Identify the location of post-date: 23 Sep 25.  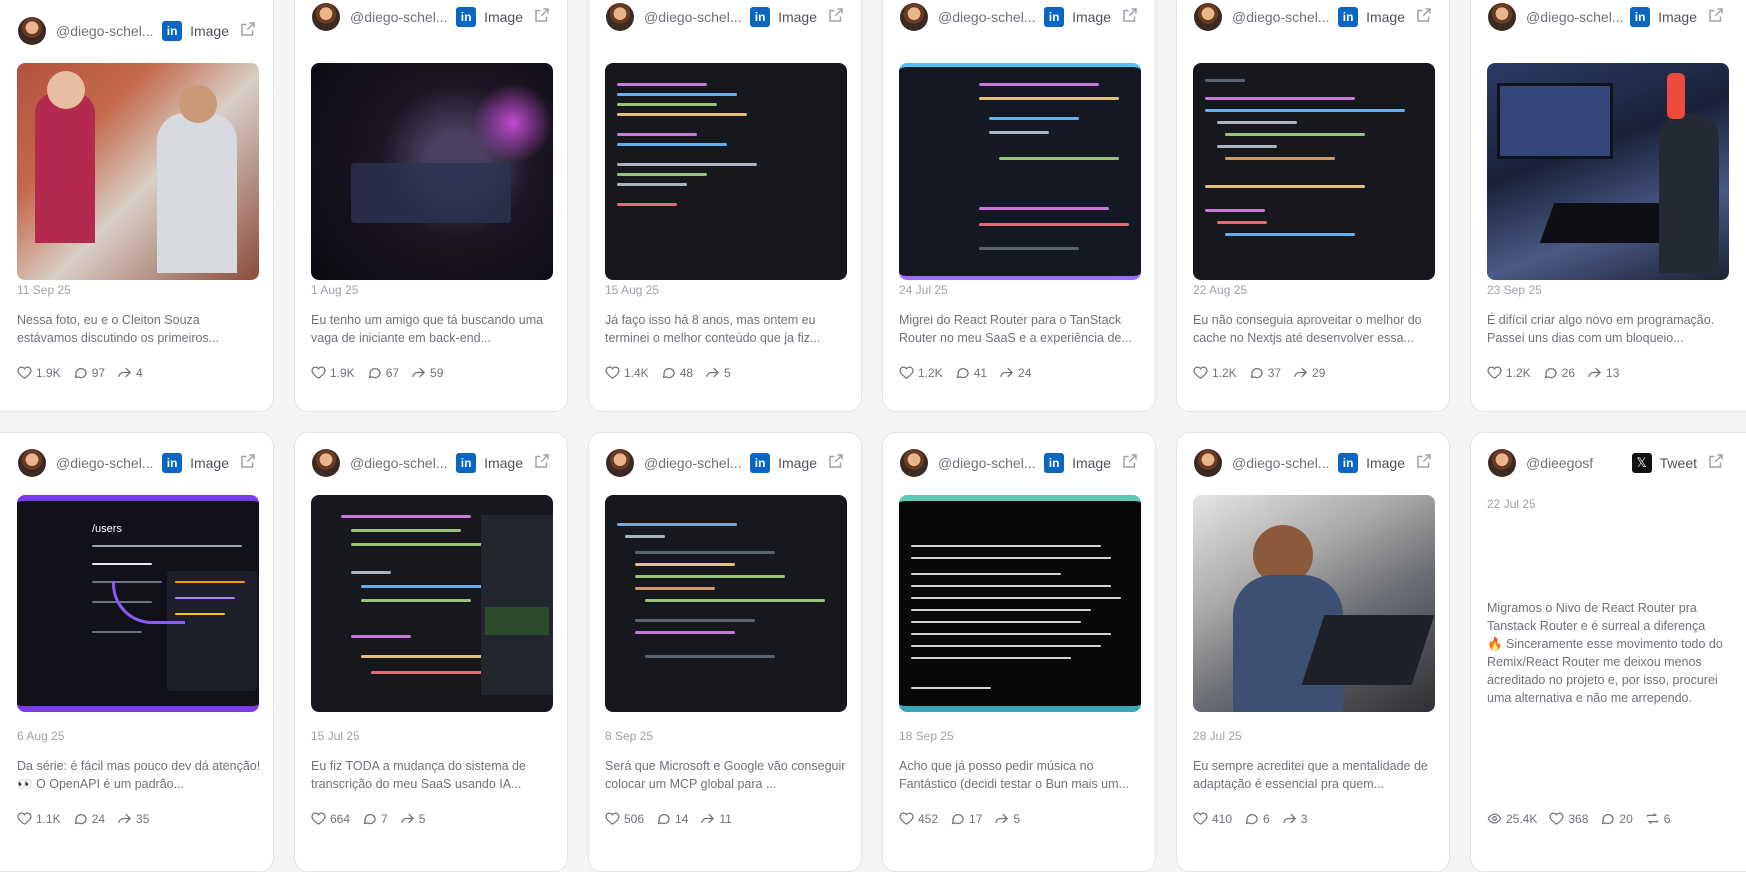
(1514, 290).